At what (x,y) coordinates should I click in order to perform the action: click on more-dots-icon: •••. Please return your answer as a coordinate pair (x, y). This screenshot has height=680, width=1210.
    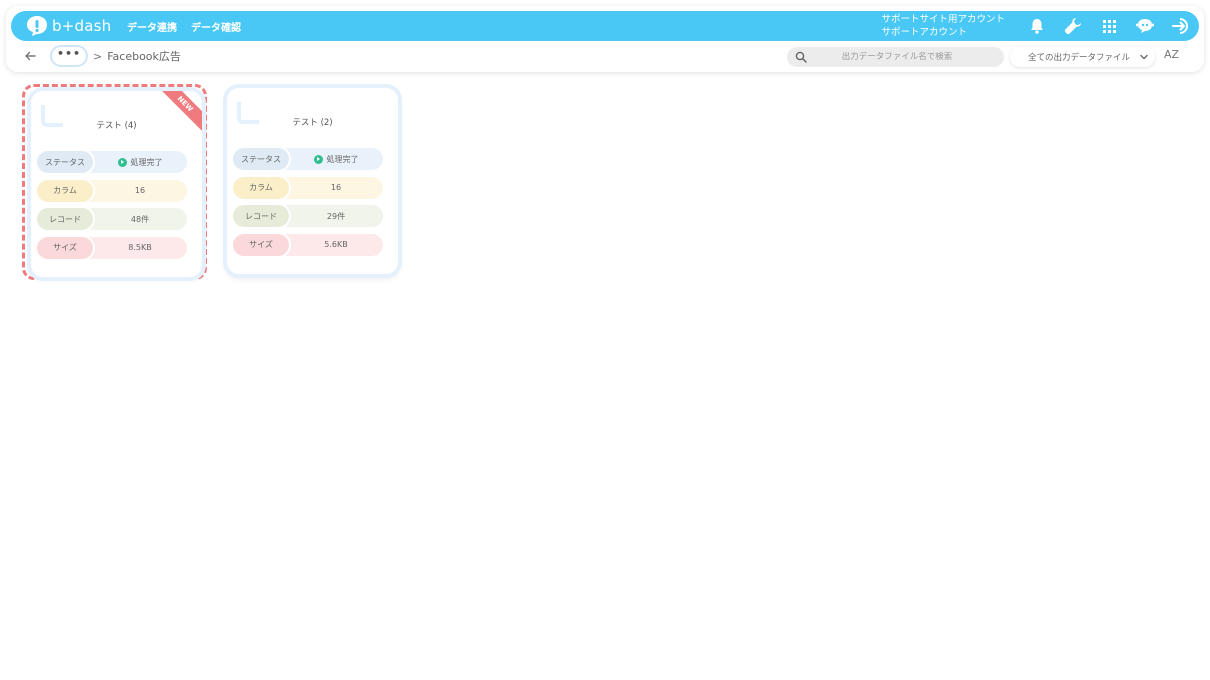
    Looking at the image, I should click on (69, 53).